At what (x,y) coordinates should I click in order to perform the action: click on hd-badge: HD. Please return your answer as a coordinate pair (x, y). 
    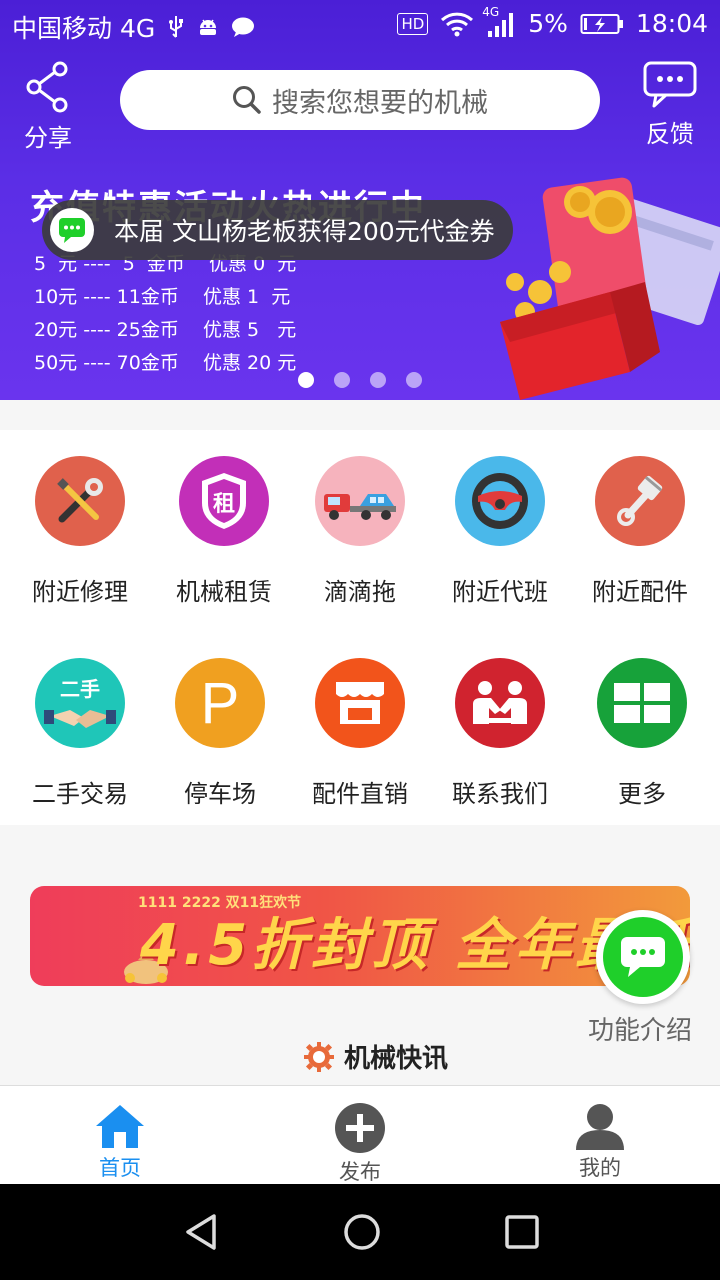
    Looking at the image, I should click on (413, 23).